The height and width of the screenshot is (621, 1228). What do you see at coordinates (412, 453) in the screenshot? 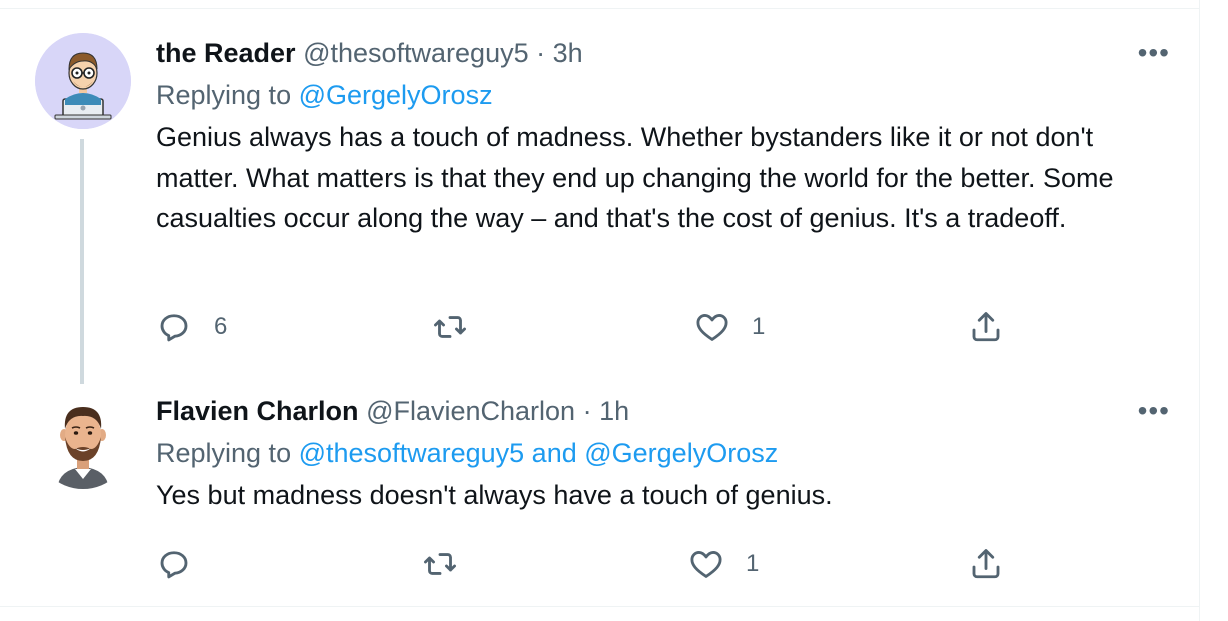
I see `mention-link: @thesoftwareguy5` at bounding box center [412, 453].